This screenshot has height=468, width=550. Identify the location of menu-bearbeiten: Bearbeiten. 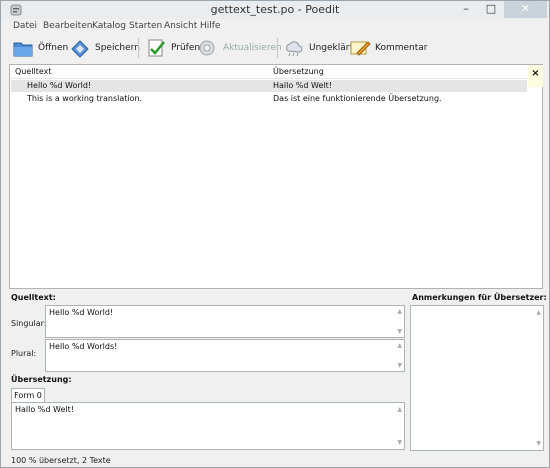
(67, 26).